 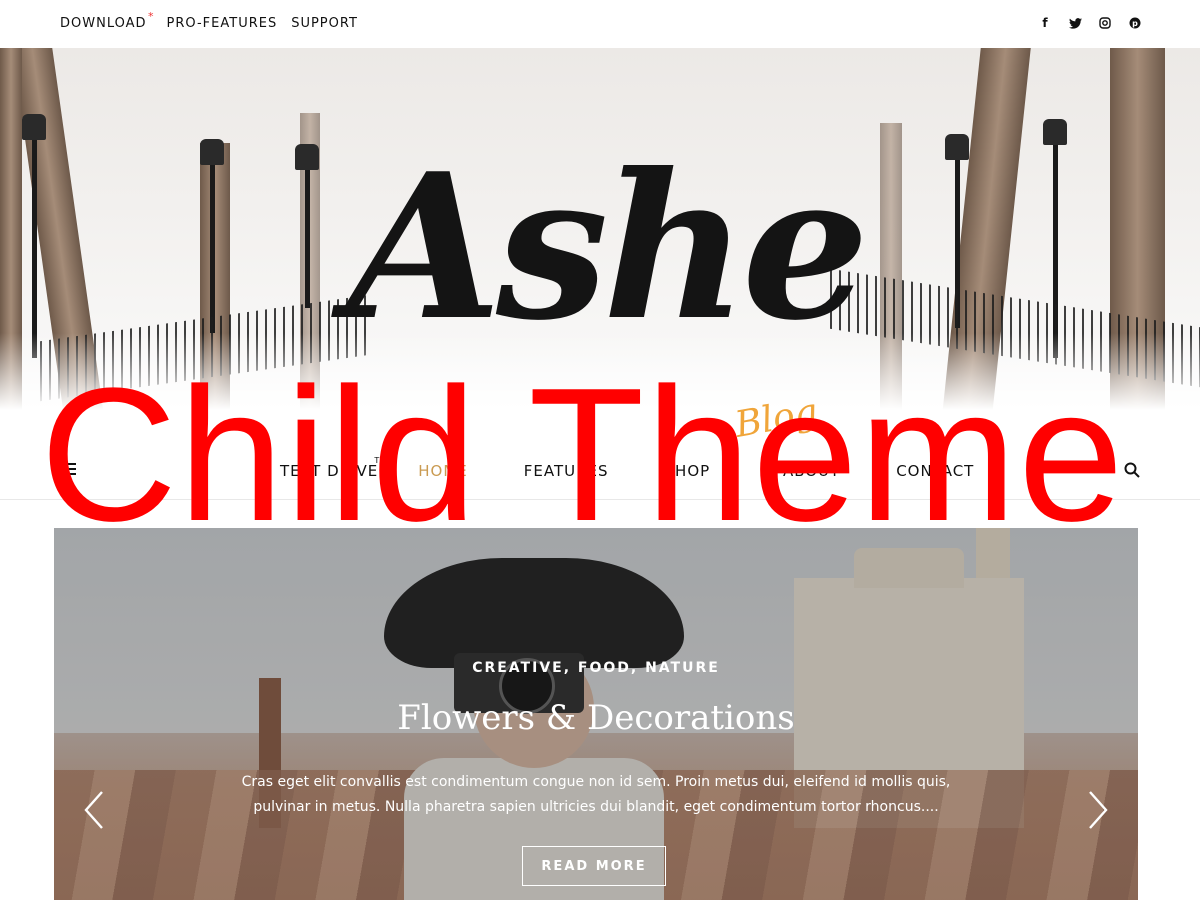 I want to click on svg-text: p, so click(x=1135, y=23).